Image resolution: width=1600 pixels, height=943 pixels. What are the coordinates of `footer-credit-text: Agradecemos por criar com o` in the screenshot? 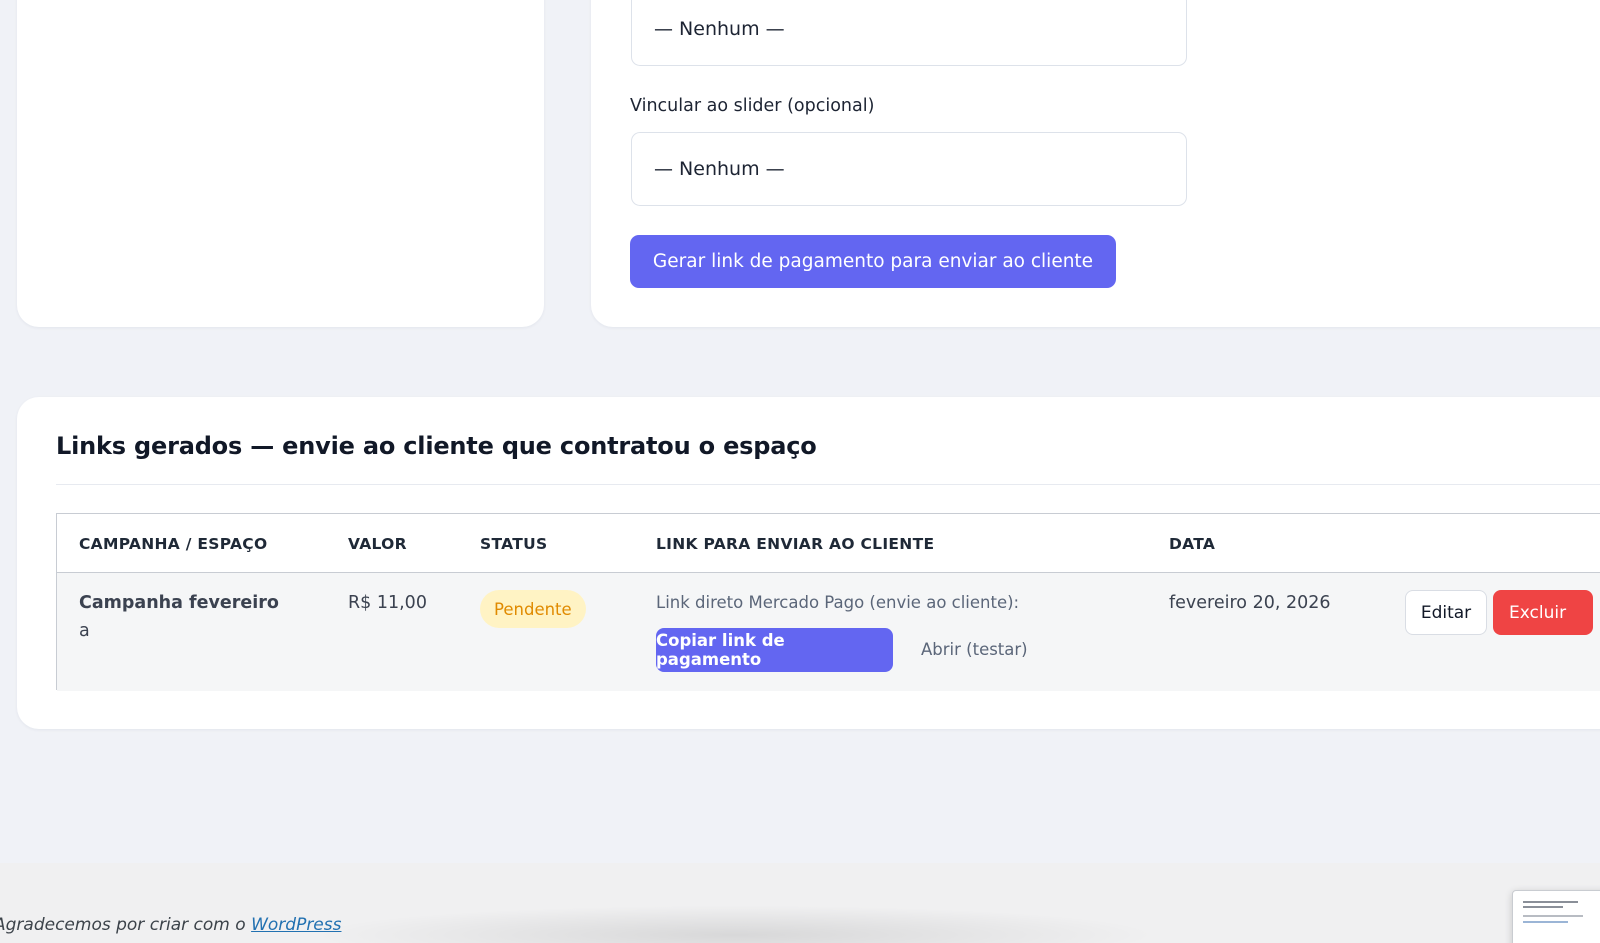 It's located at (123, 925).